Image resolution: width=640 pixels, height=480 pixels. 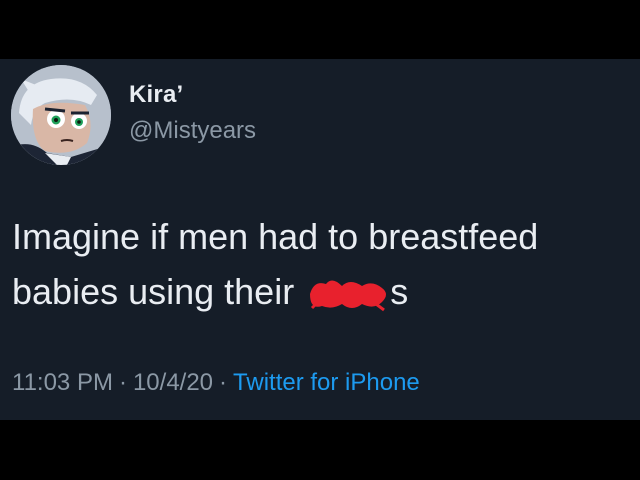 What do you see at coordinates (399, 291) in the screenshot?
I see `tweet-line-2-suffix: s` at bounding box center [399, 291].